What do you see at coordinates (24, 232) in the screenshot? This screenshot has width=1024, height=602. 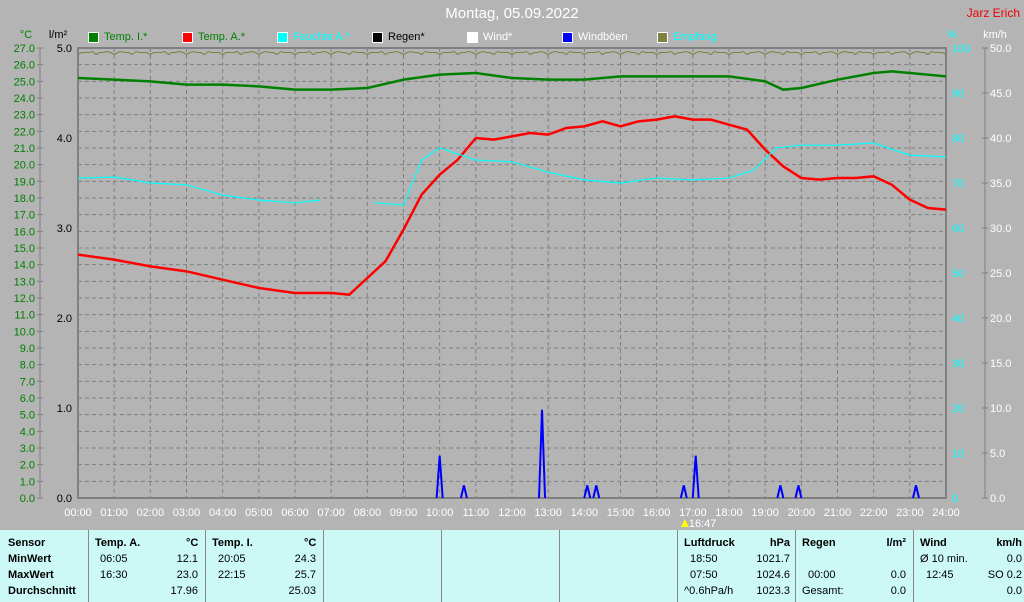 I see `temp-tick-label: 16.0` at bounding box center [24, 232].